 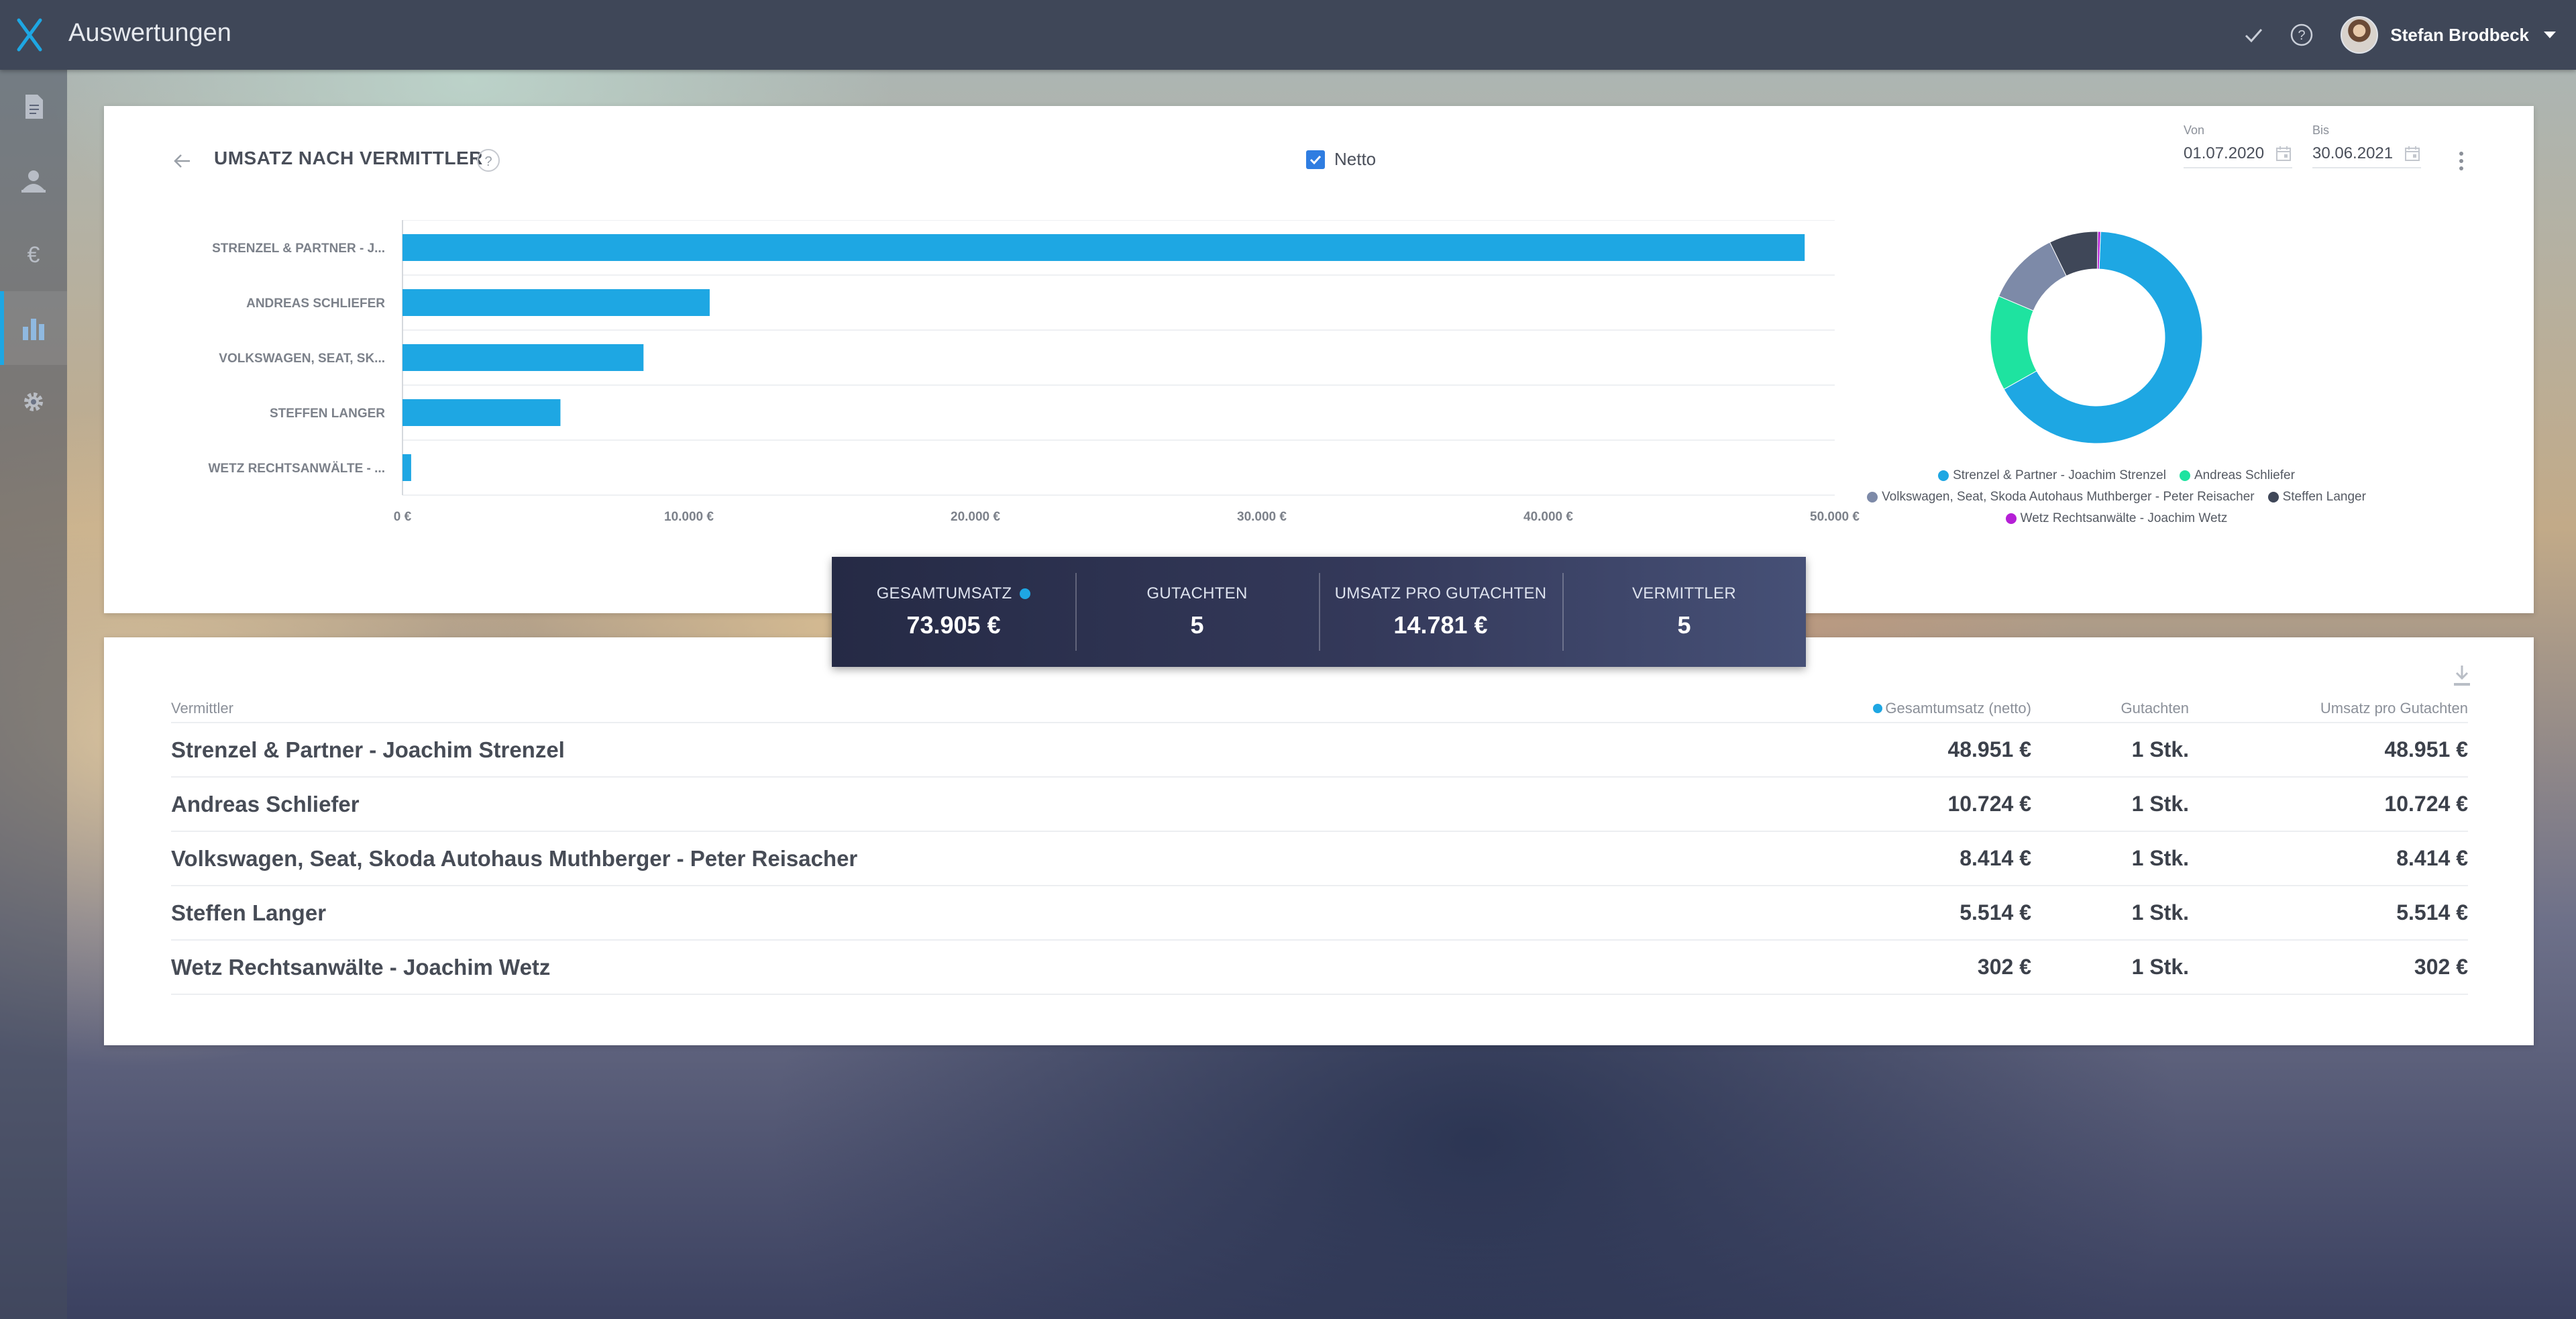 I want to click on bis-date-field: 30.06.2021, so click(x=2367, y=156).